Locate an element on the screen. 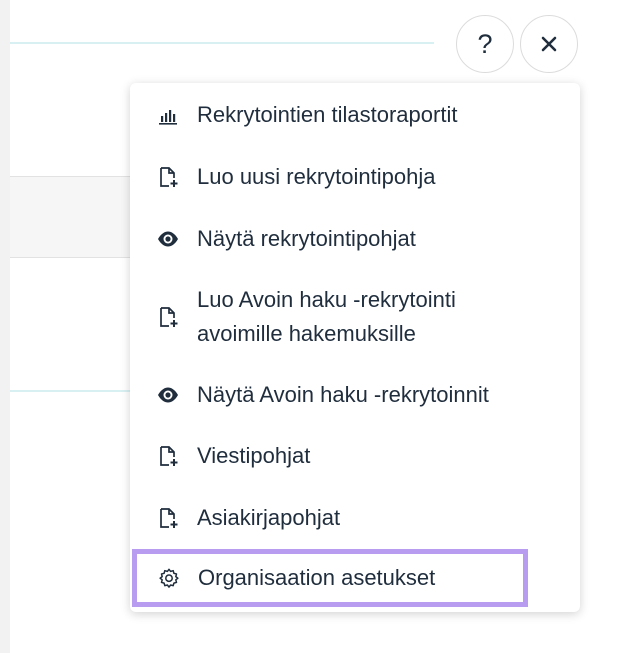 This screenshot has width=633, height=653. menu-item-statistics-reports: Rekrytointien tilastoraportit is located at coordinates (355, 115).